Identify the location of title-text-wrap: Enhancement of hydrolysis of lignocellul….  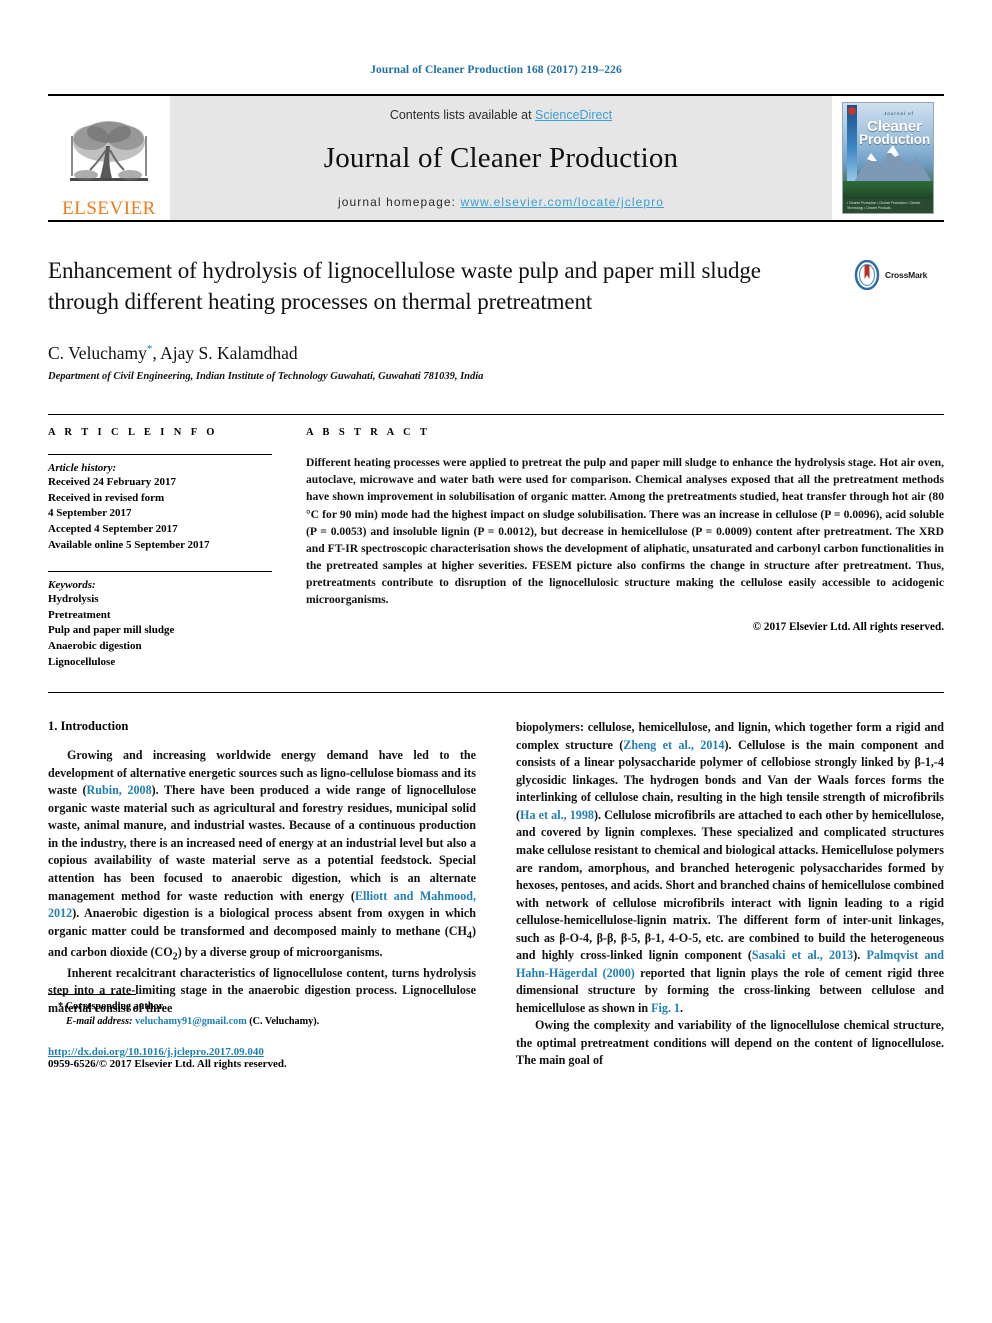
(450, 286).